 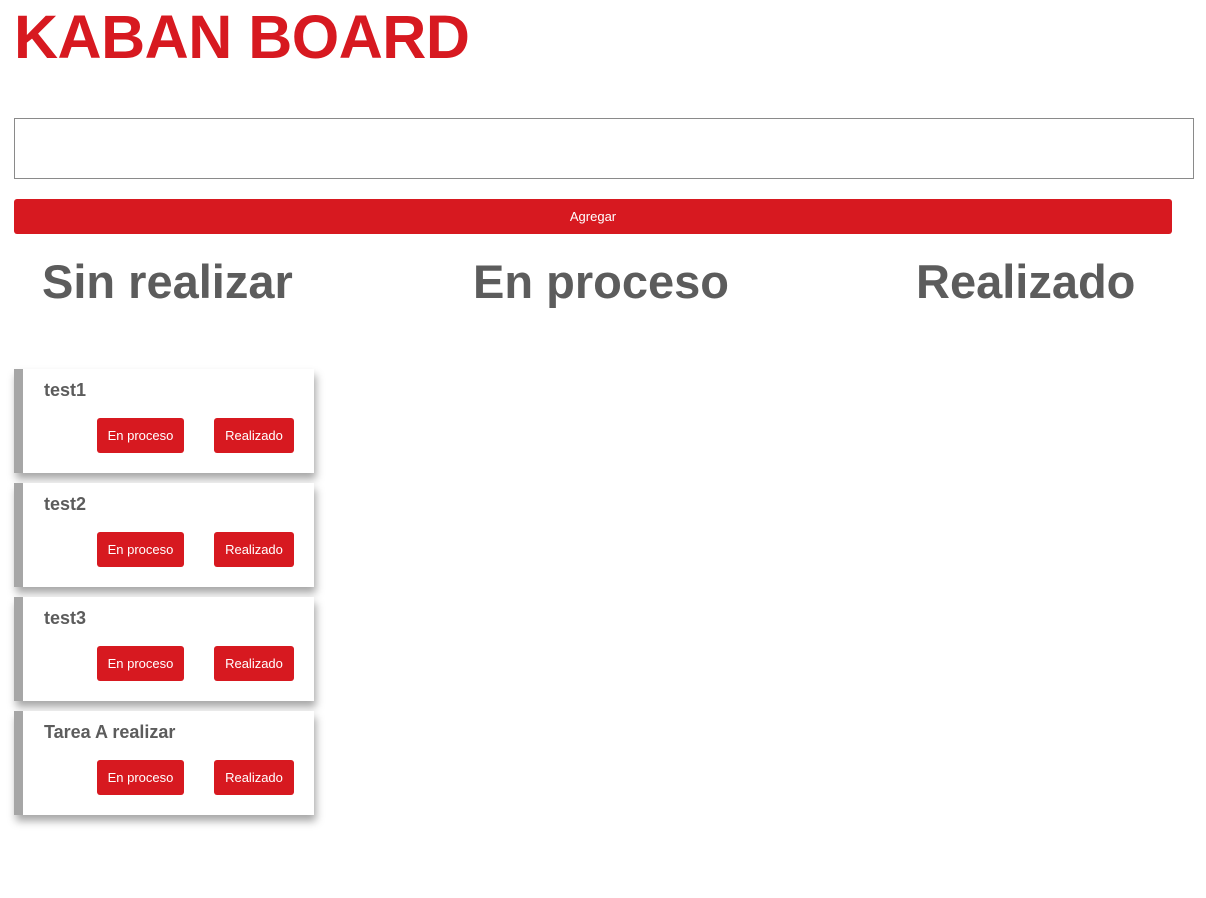 I want to click on column-heading-realizado: Realizado, so click(x=1026, y=281).